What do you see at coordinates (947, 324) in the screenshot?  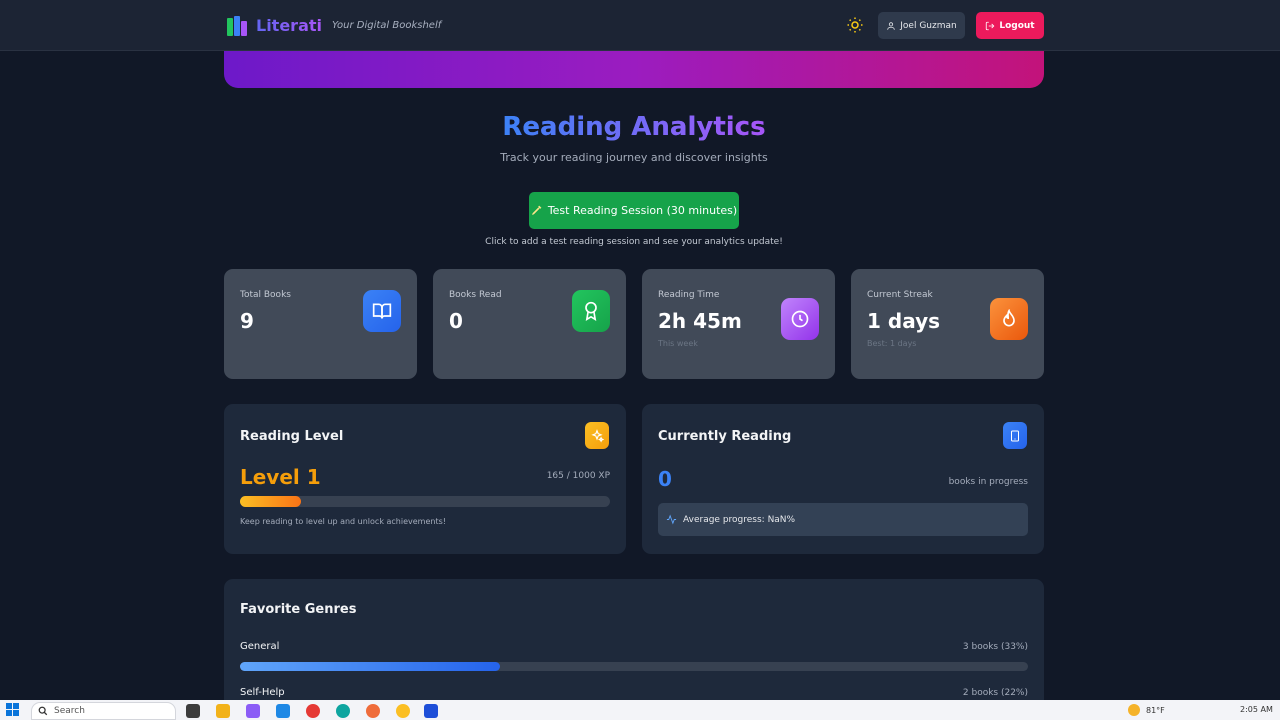 I see `stat-card-current-streak: Current Streak 1 days Best: 1 days` at bounding box center [947, 324].